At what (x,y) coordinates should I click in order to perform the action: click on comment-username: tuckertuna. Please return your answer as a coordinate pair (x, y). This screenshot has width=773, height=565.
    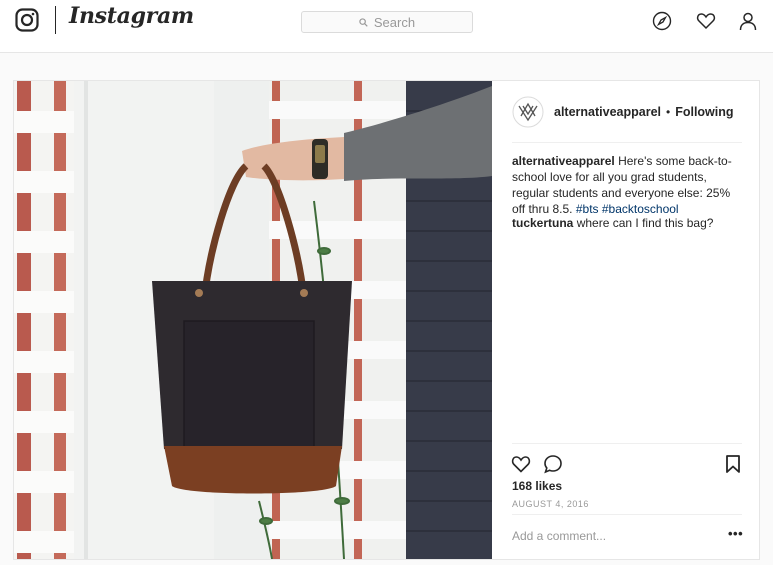
    Looking at the image, I should click on (542, 223).